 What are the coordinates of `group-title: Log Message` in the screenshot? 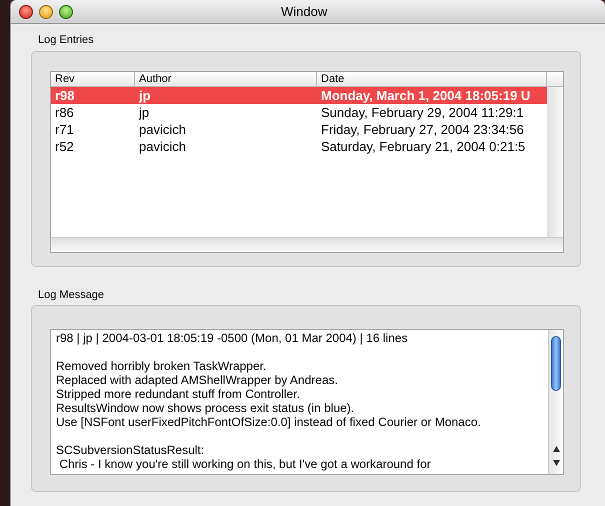 It's located at (71, 294).